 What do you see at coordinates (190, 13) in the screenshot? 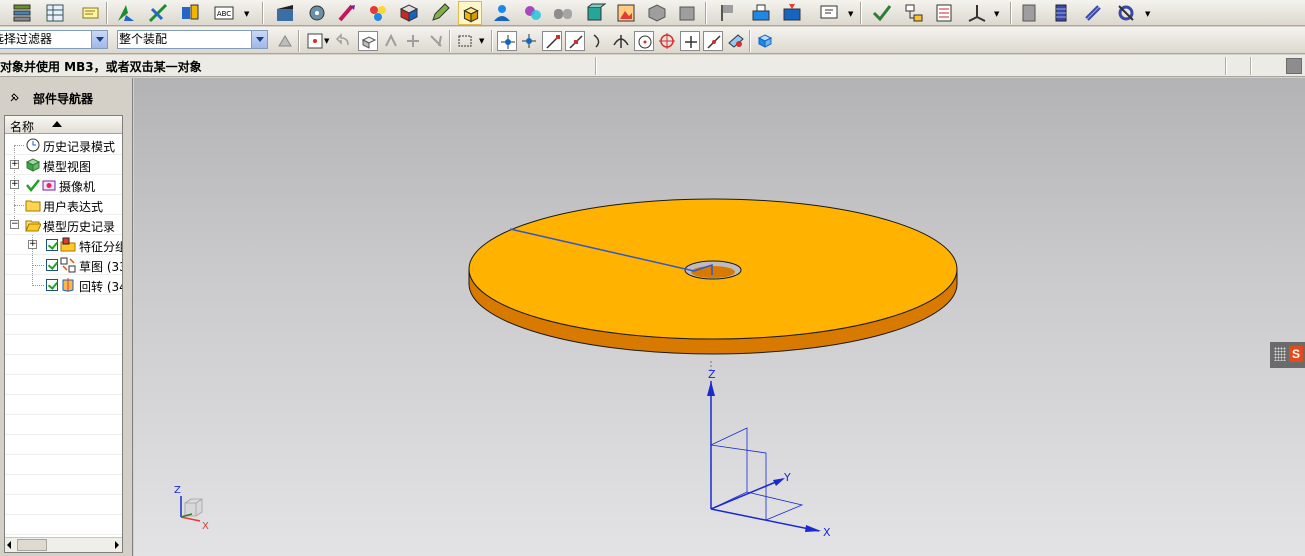
I see `mirror-assembly-icon` at bounding box center [190, 13].